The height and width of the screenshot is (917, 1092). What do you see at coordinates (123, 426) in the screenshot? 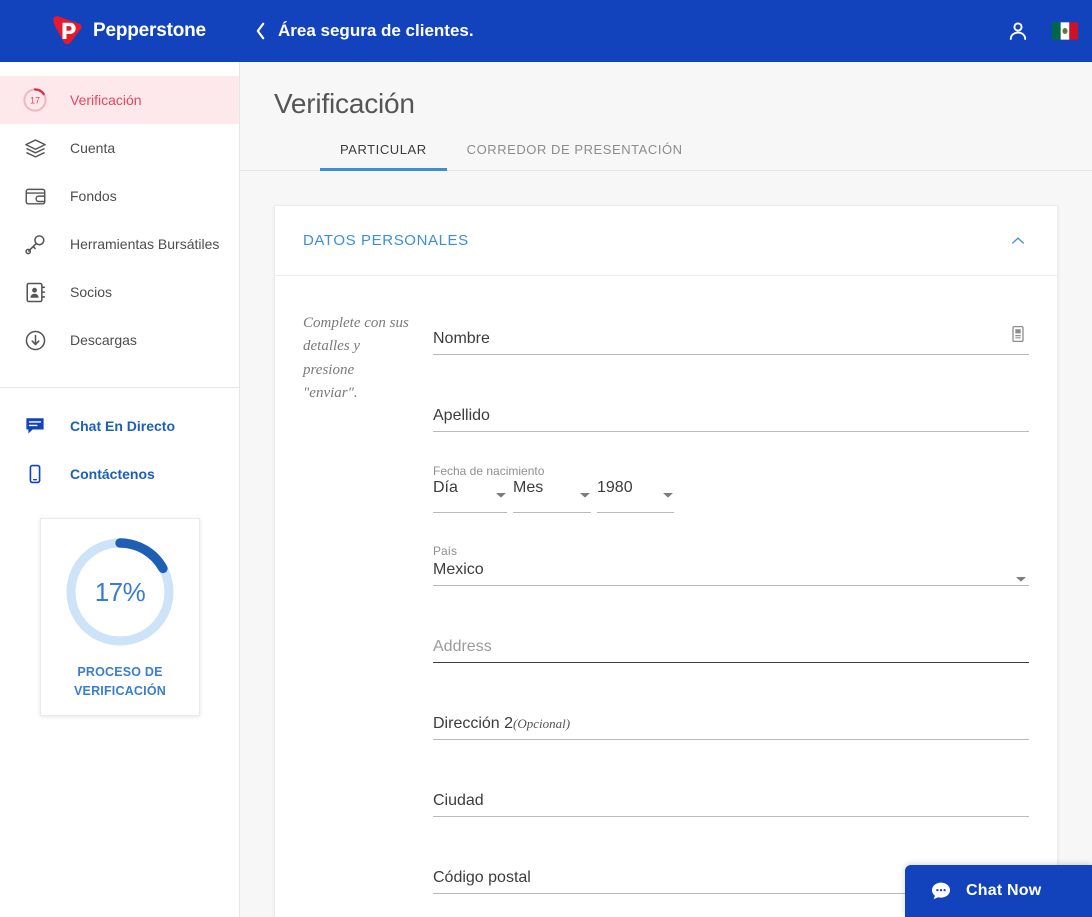
I see `sidebar-support-label: Chat En Directo` at bounding box center [123, 426].